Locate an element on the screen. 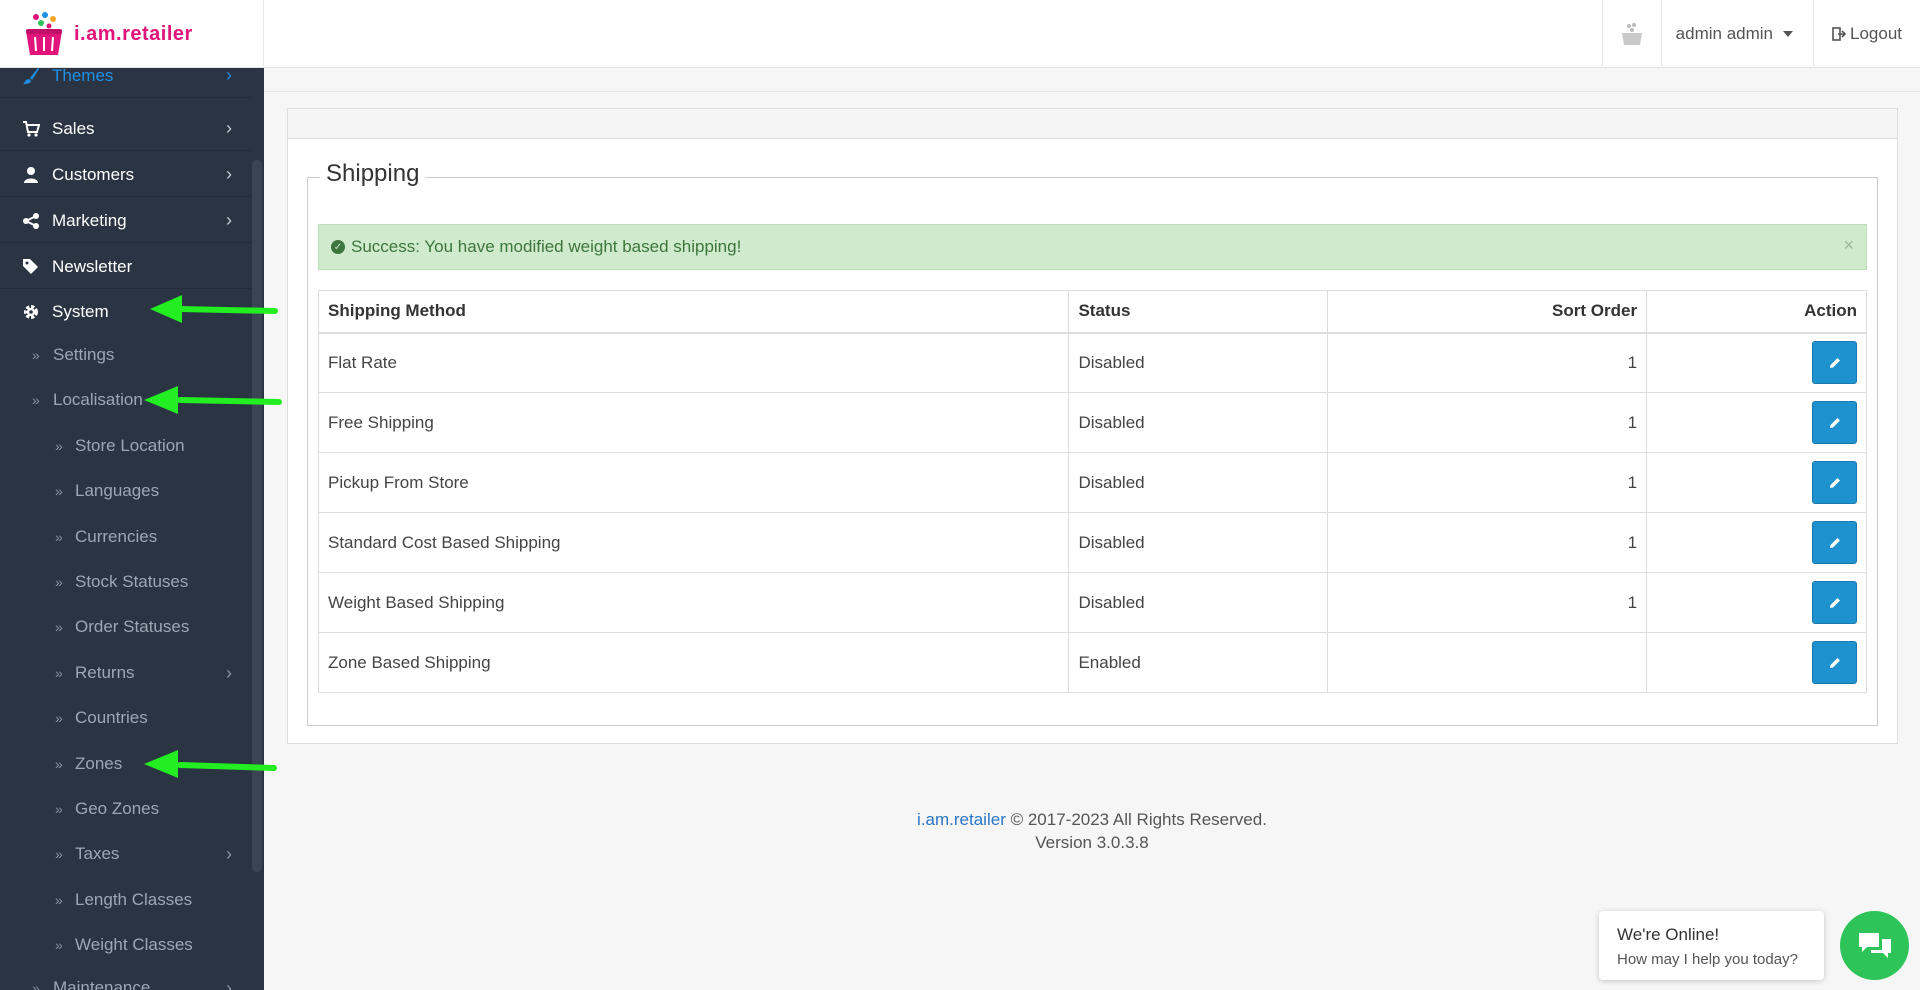 This screenshot has height=990, width=1920. sidebar-item-label: Newsletter is located at coordinates (92, 266).